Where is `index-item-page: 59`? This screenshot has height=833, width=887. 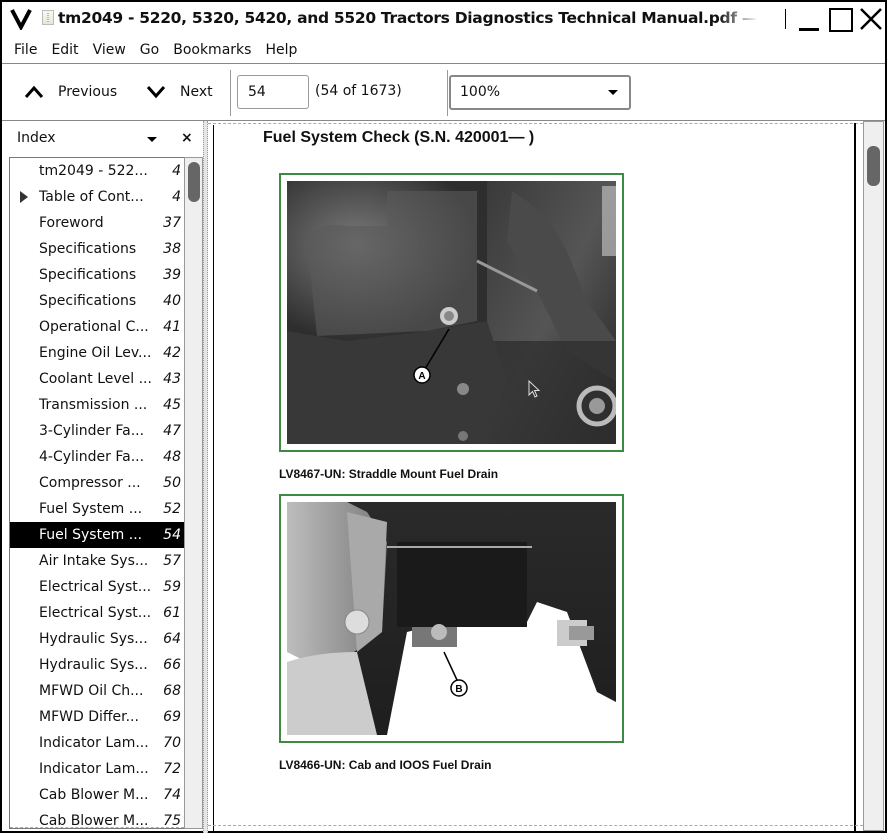
index-item-page: 59 is located at coordinates (172, 587).